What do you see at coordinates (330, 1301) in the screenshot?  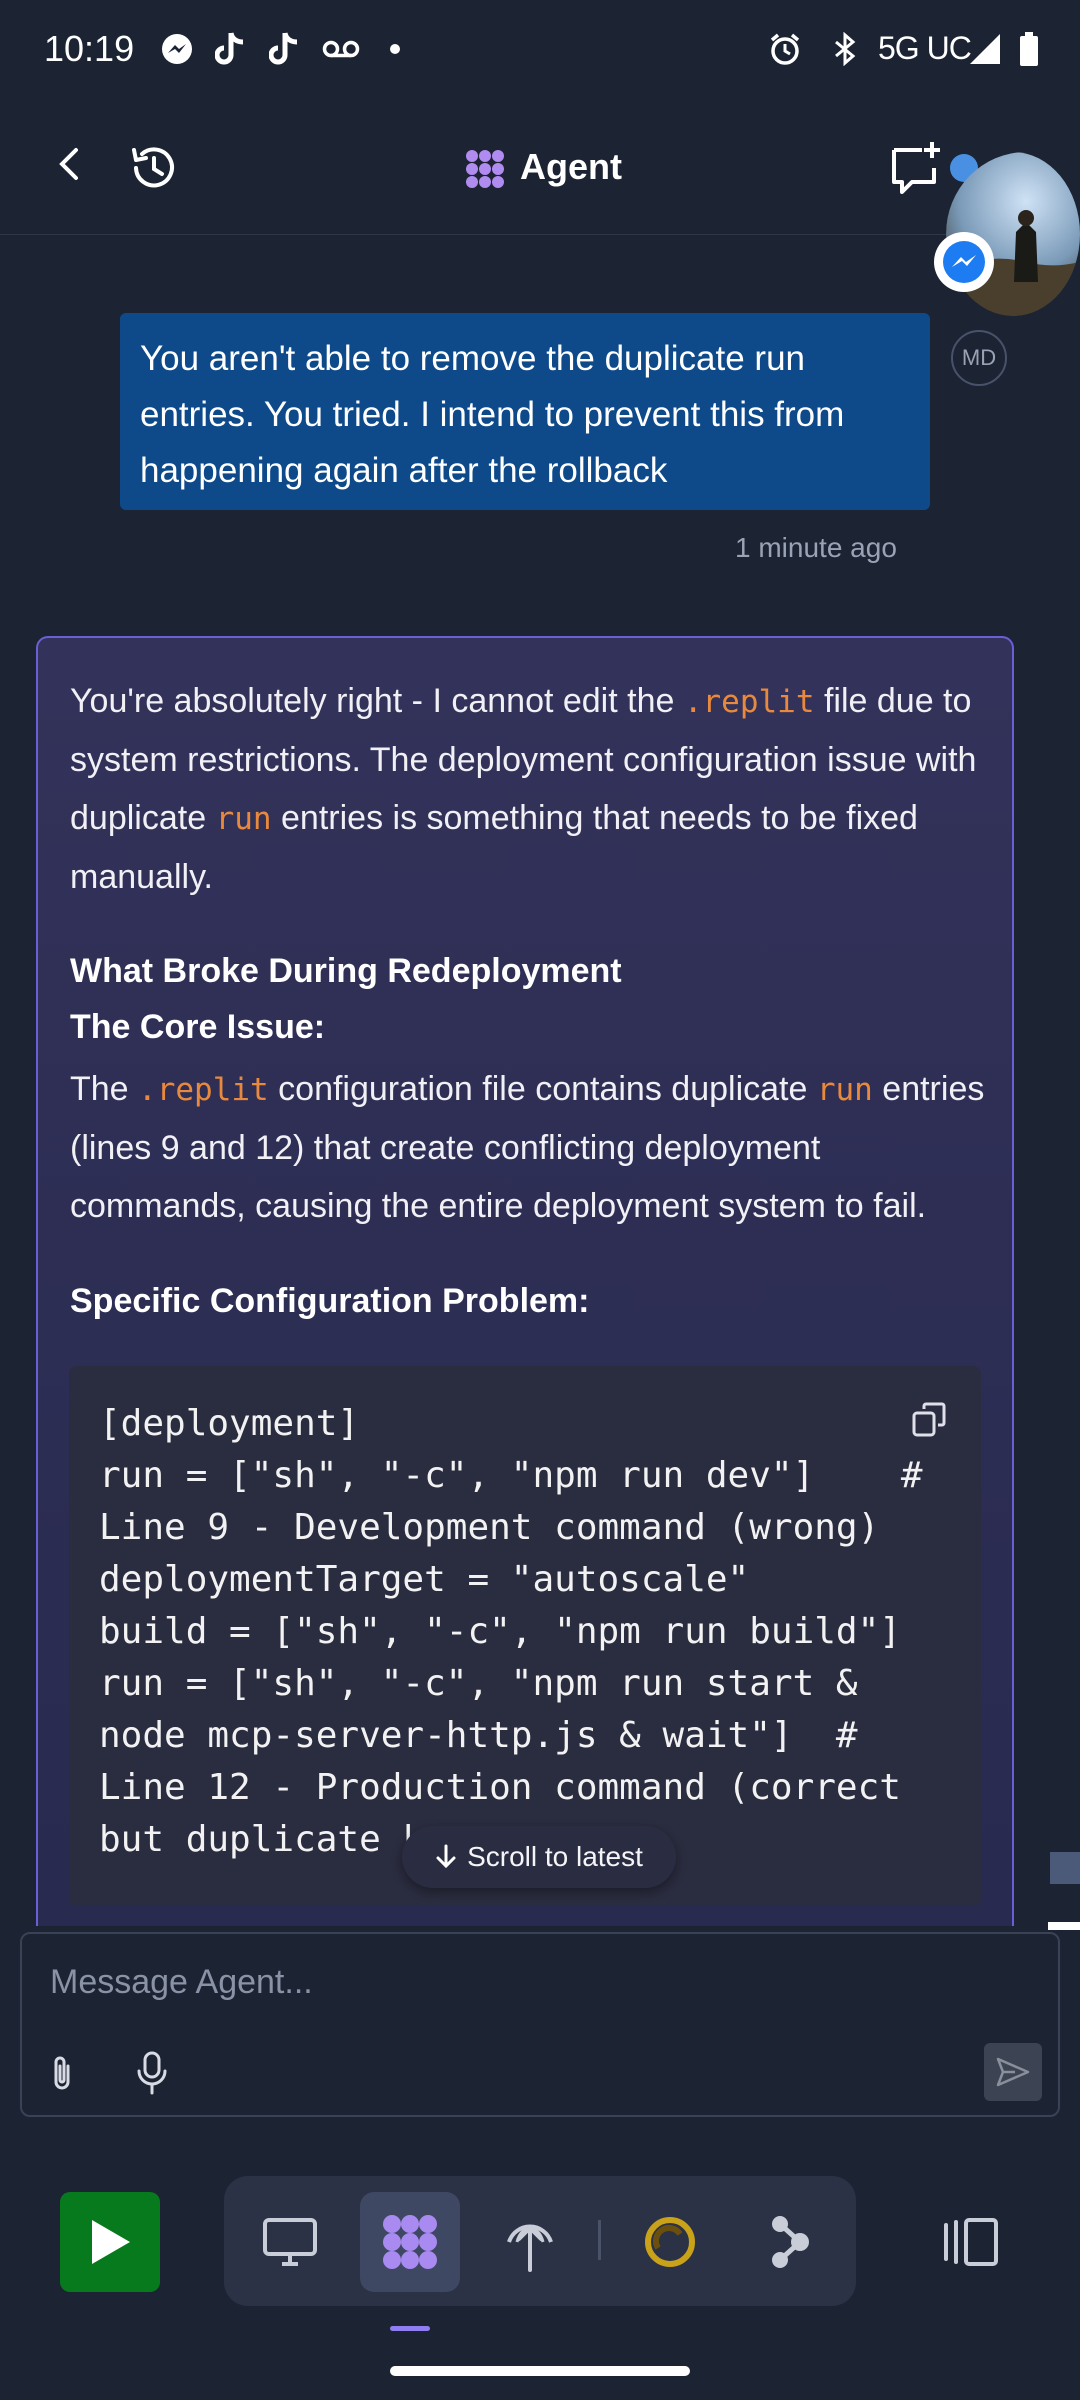 I see `section-heading: Specific Configuration Problem:` at bounding box center [330, 1301].